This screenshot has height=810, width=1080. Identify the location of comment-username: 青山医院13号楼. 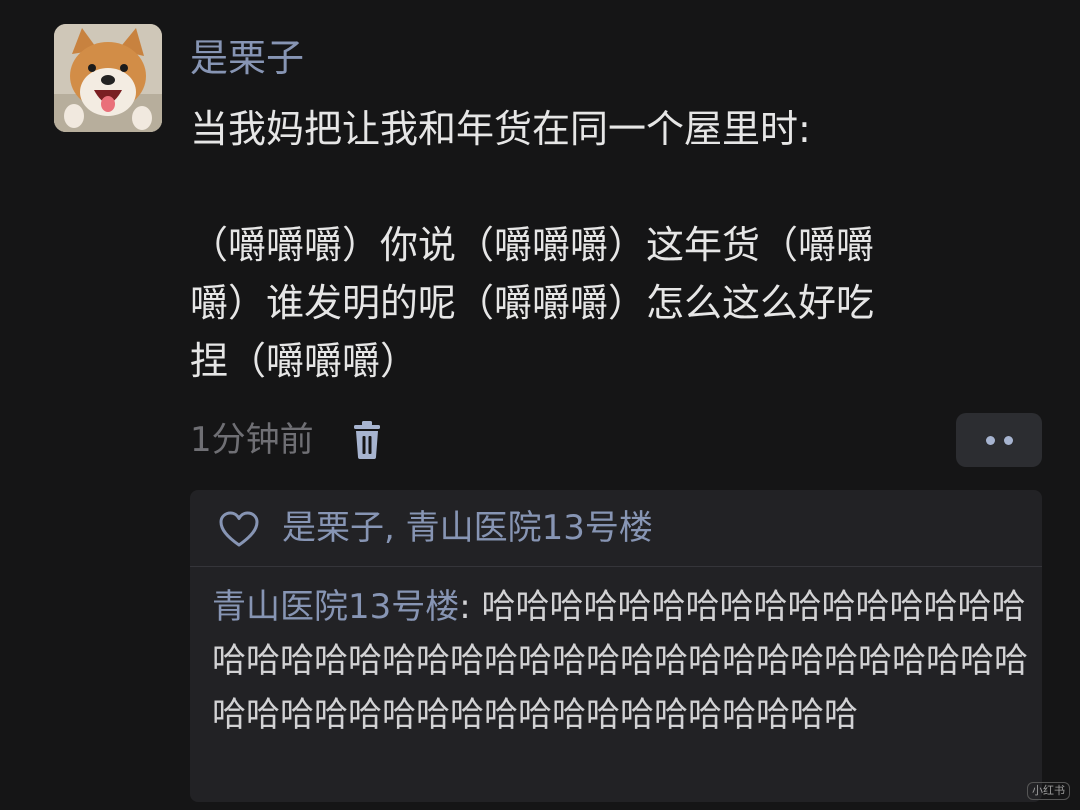
(335, 607).